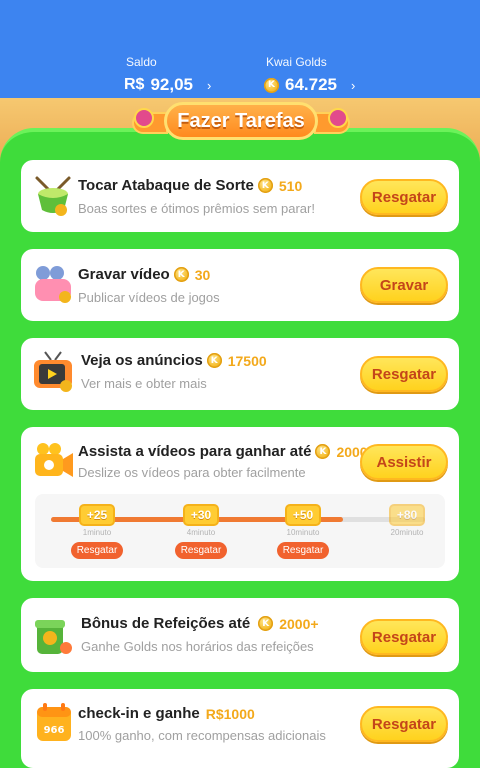 The width and height of the screenshot is (480, 768). What do you see at coordinates (404, 285) in the screenshot?
I see `gravar-button: Gravar` at bounding box center [404, 285].